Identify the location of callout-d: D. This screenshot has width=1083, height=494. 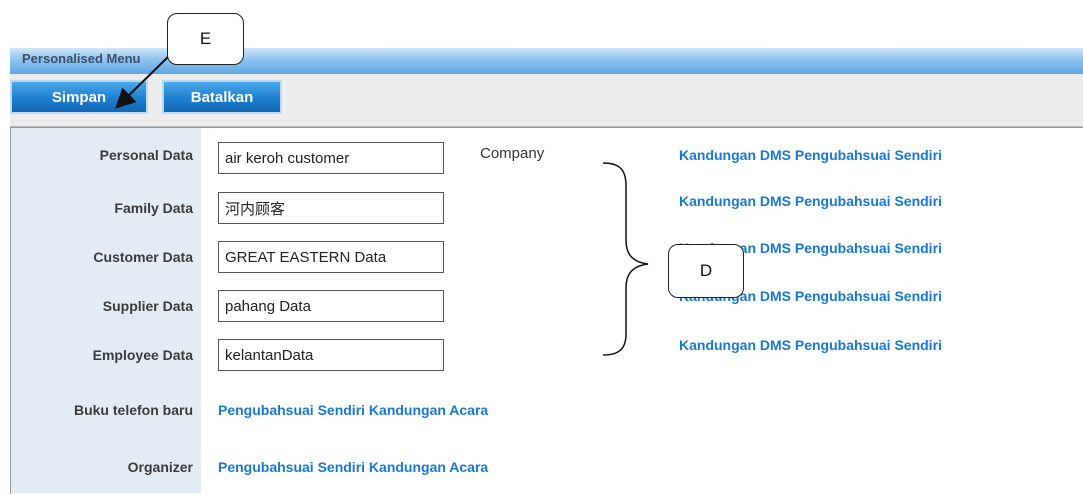
(706, 271).